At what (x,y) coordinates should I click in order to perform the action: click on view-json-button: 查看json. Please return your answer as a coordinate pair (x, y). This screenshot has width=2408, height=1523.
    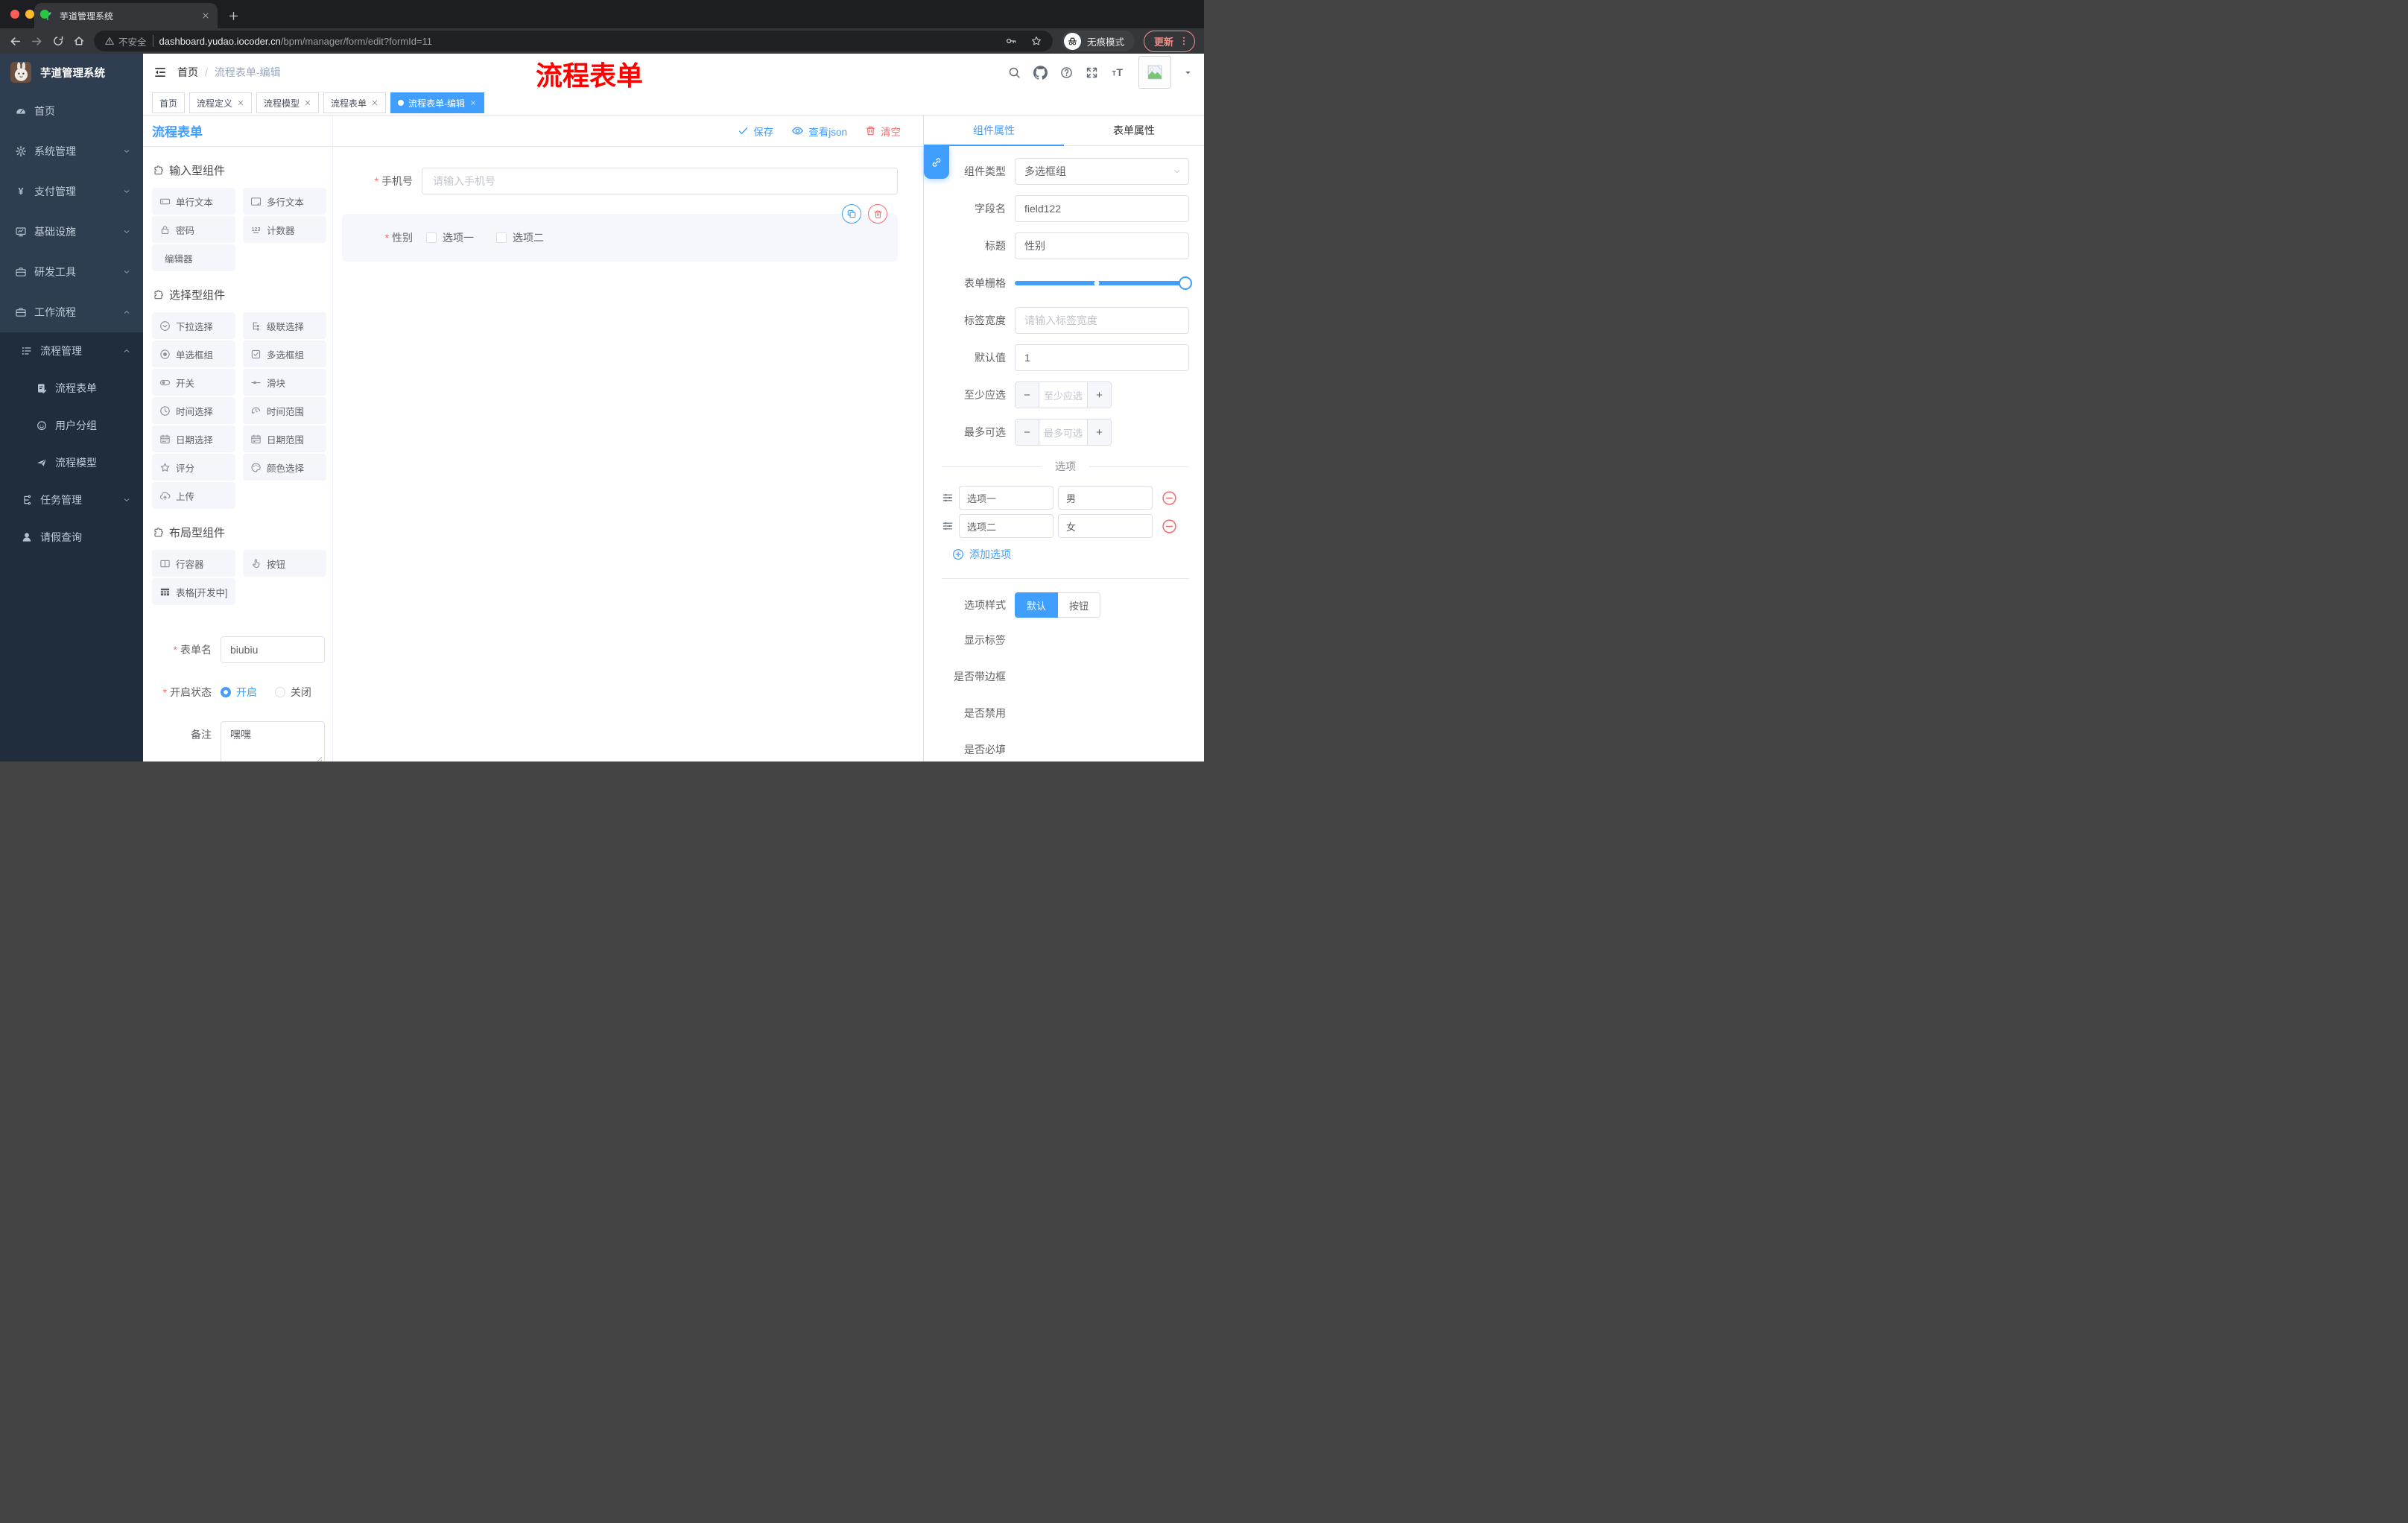
    Looking at the image, I should click on (819, 132).